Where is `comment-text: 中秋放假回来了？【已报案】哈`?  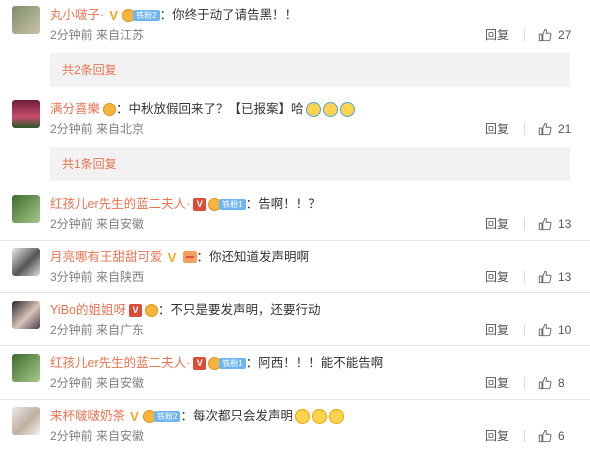
comment-text: 中秋放假回来了？【已报案】哈 is located at coordinates (216, 109).